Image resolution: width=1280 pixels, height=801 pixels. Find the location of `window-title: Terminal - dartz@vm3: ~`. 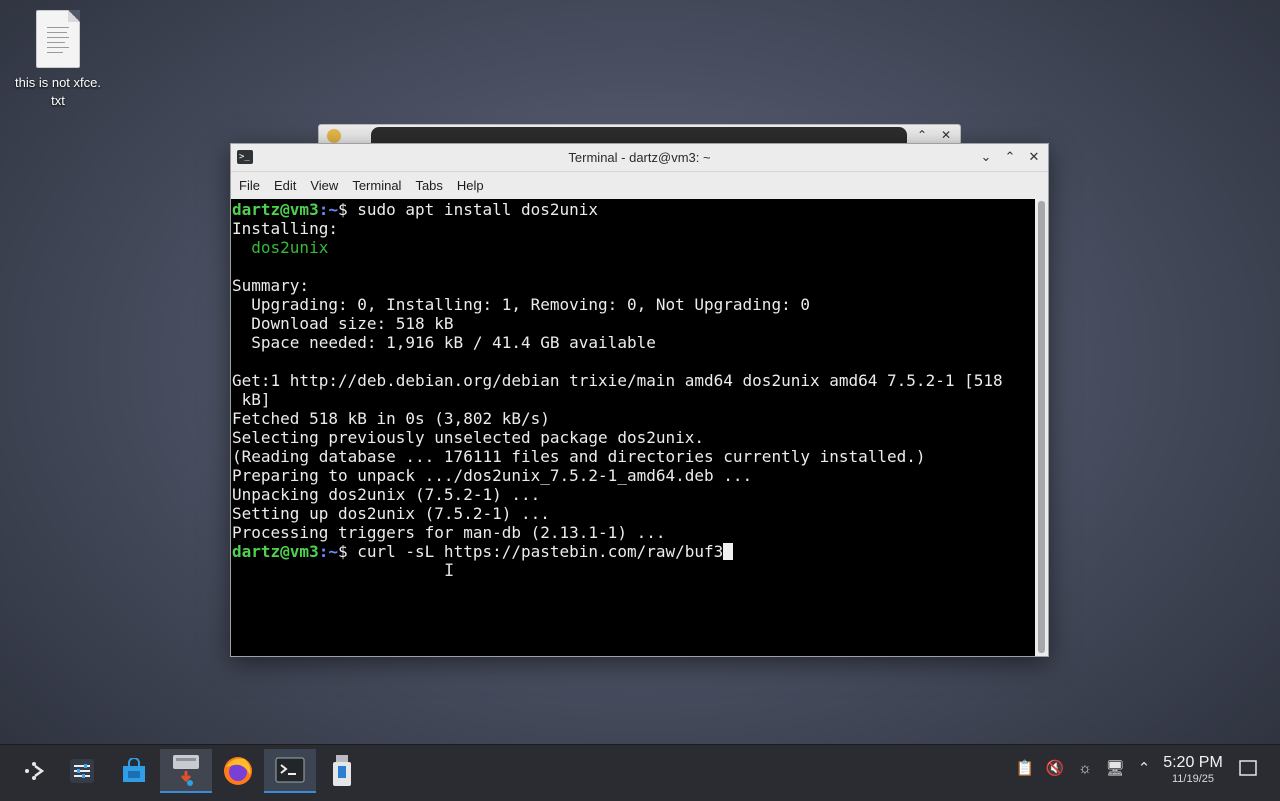

window-title: Terminal - dartz@vm3: ~ is located at coordinates (639, 157).